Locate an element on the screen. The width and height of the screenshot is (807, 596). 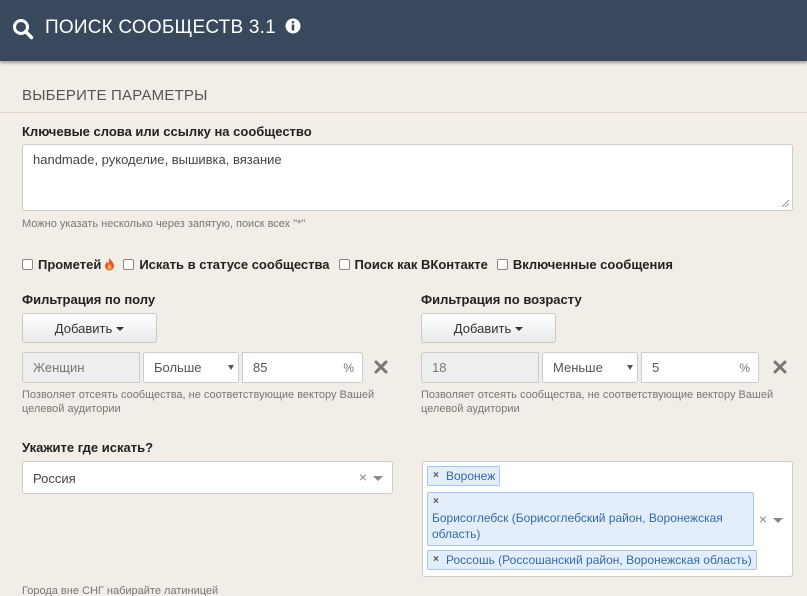
gender-remove-icon is located at coordinates (381, 367).